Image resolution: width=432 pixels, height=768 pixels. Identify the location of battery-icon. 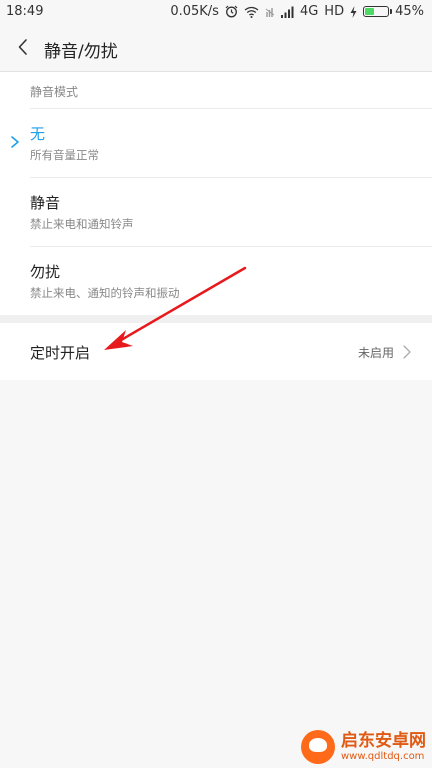
(378, 11).